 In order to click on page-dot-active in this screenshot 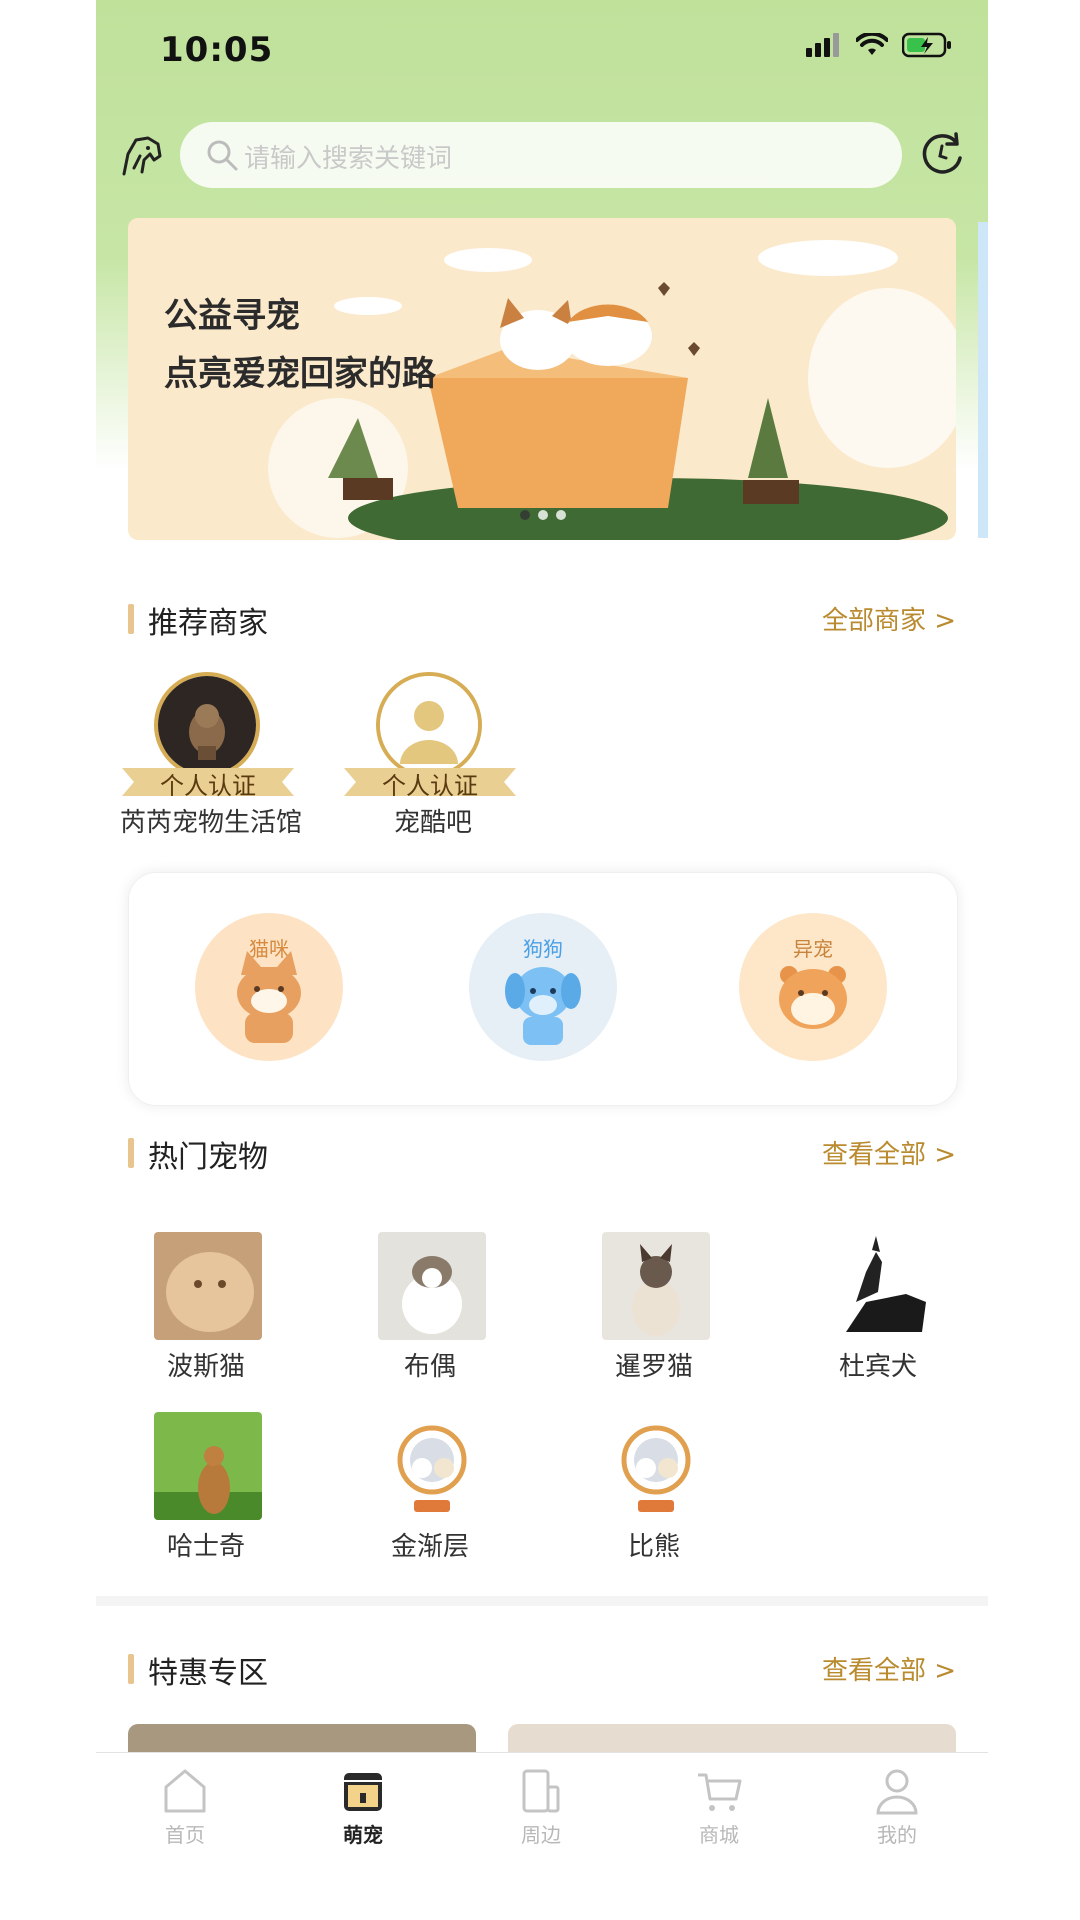, I will do `click(525, 515)`.